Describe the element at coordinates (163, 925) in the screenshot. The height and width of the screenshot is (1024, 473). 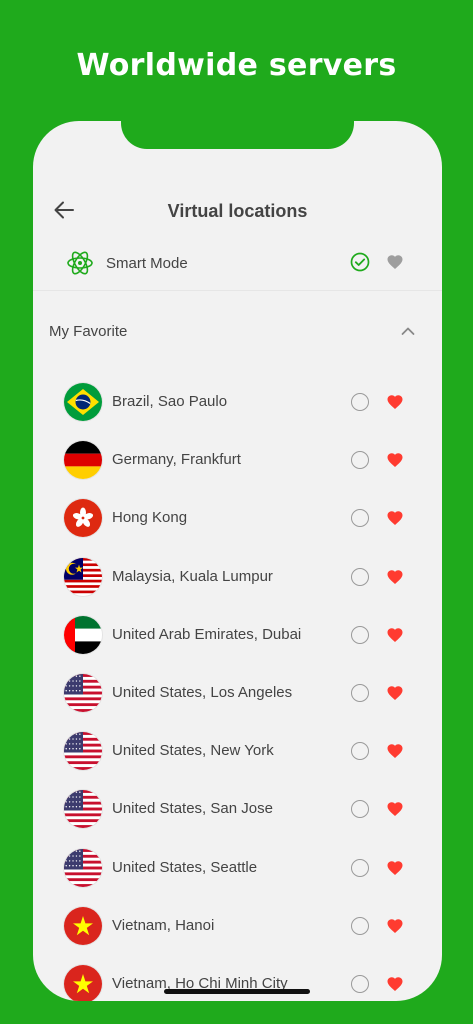
I see `location-name: Vietnam, Hanoi` at that location.